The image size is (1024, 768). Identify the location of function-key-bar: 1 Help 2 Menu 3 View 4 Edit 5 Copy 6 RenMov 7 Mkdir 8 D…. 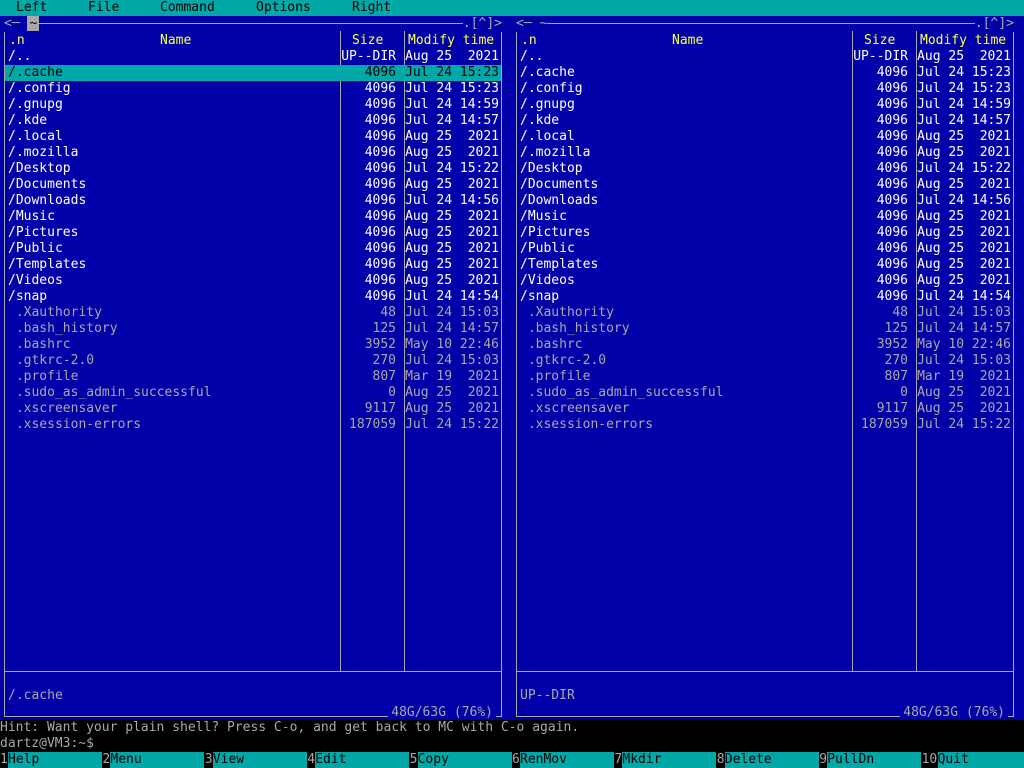
(512, 760).